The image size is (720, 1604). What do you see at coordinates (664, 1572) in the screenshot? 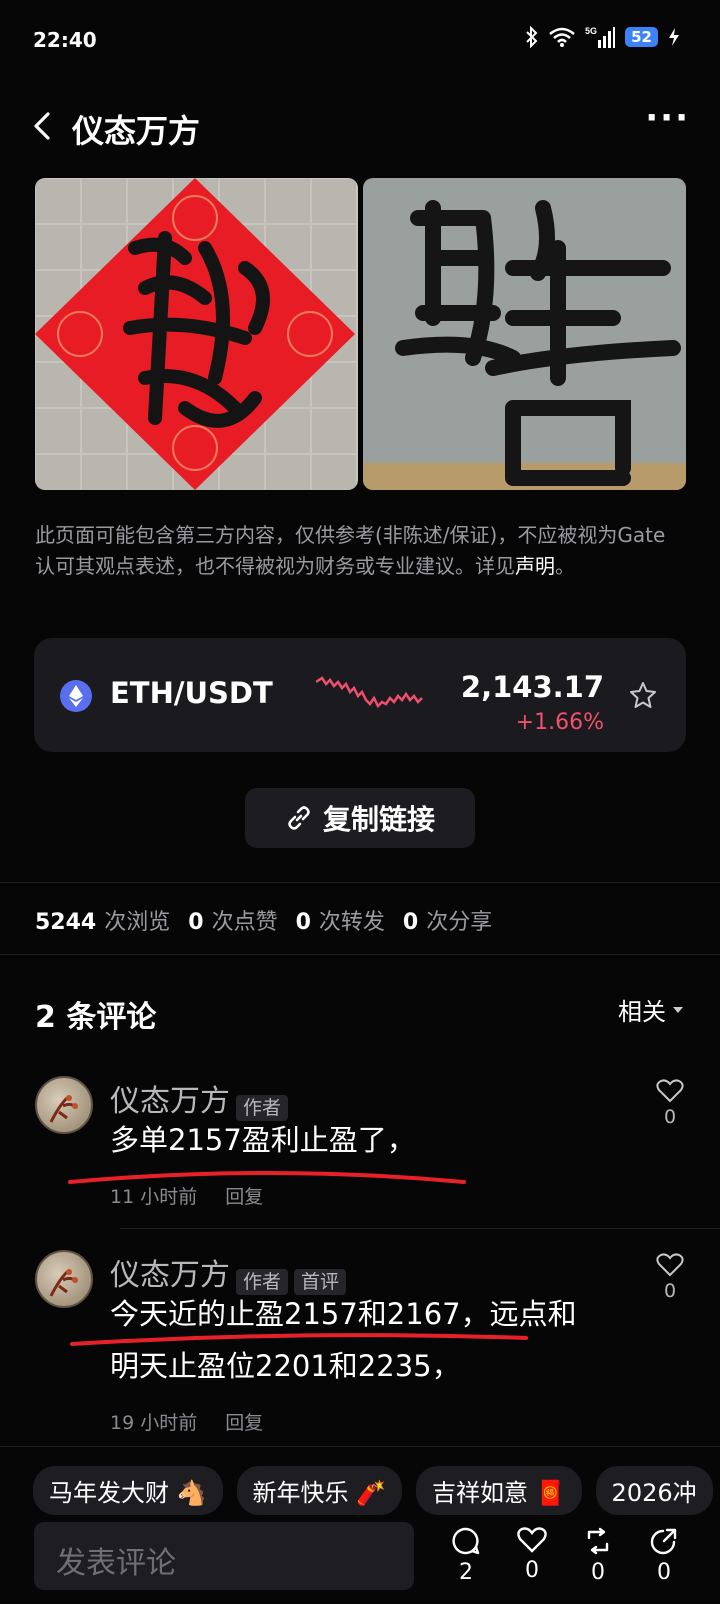
I see `share-action-count: 0` at bounding box center [664, 1572].